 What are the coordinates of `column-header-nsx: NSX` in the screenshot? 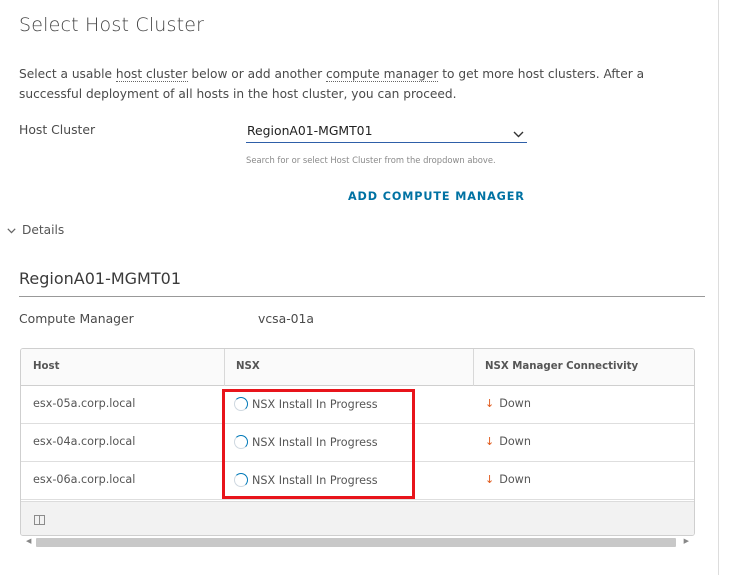 It's located at (248, 366).